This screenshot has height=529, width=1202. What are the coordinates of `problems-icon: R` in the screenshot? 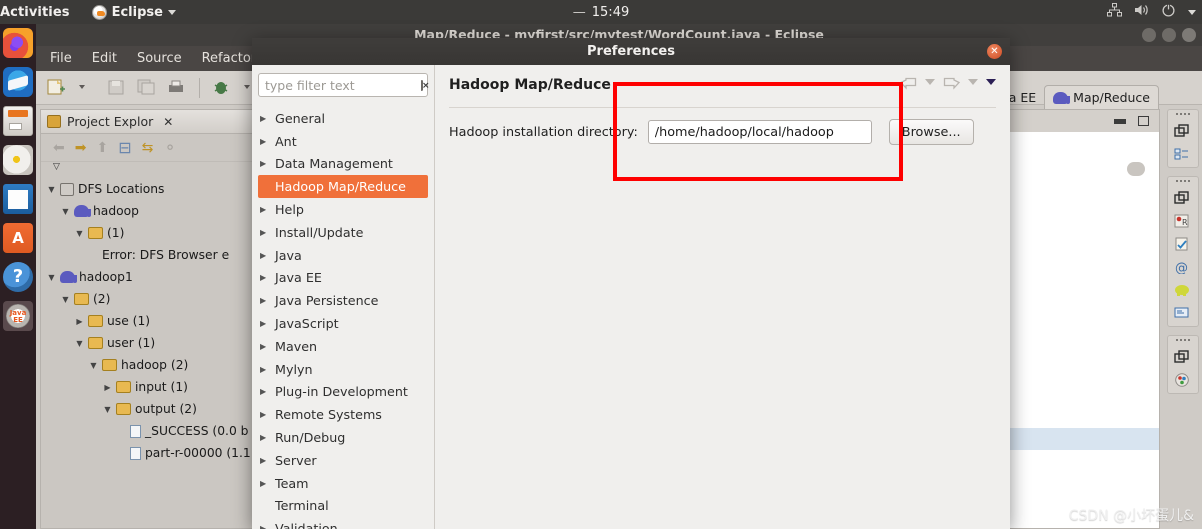 It's located at (1183, 221).